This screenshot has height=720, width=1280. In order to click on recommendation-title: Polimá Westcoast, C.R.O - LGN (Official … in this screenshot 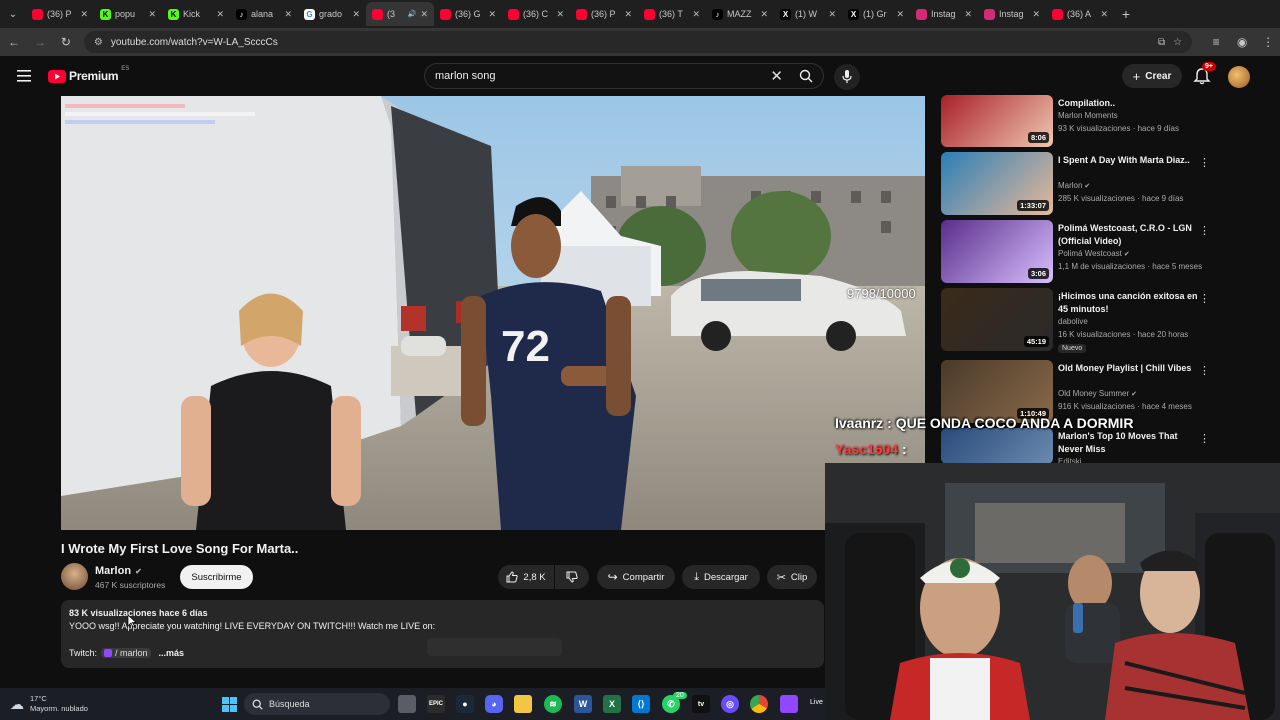, I will do `click(1128, 235)`.